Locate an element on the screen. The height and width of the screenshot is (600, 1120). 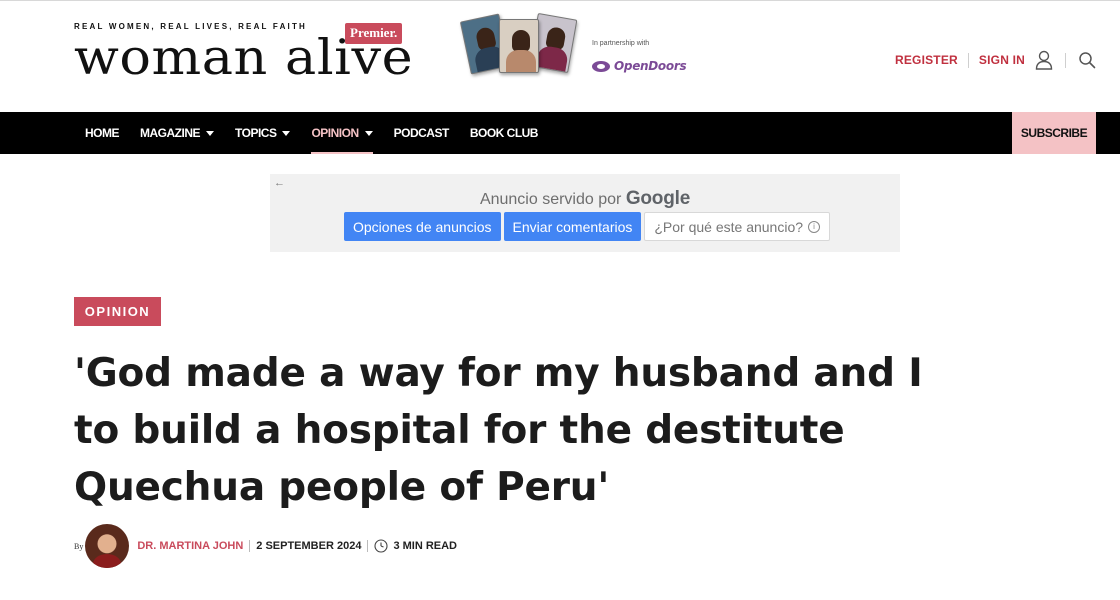
account-links: REGISTER SIGN IN is located at coordinates (996, 60).